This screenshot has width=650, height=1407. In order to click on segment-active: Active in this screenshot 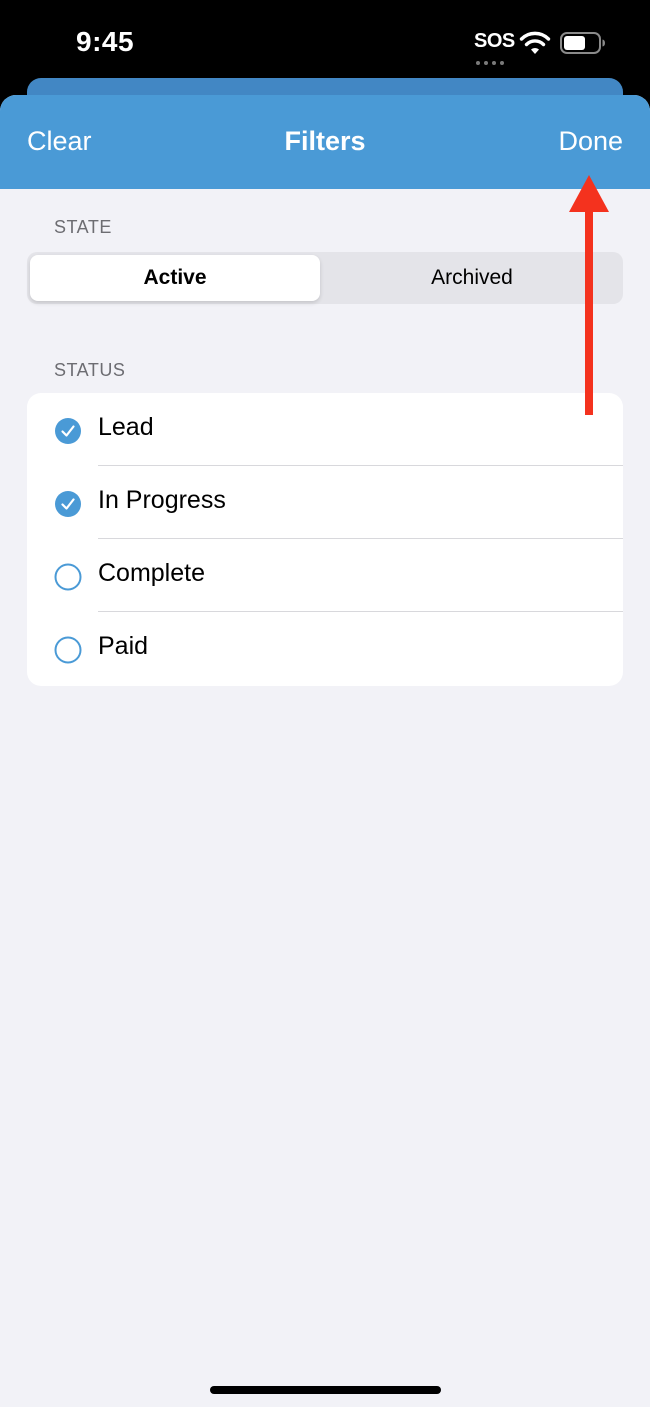, I will do `click(175, 278)`.